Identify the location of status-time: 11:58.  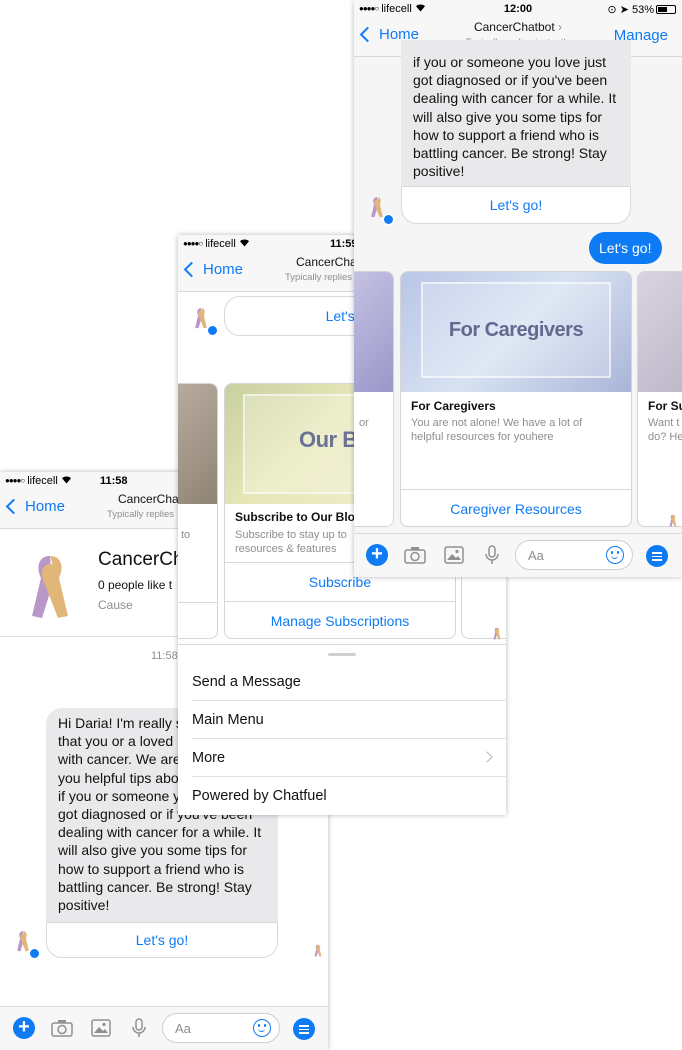
(114, 481).